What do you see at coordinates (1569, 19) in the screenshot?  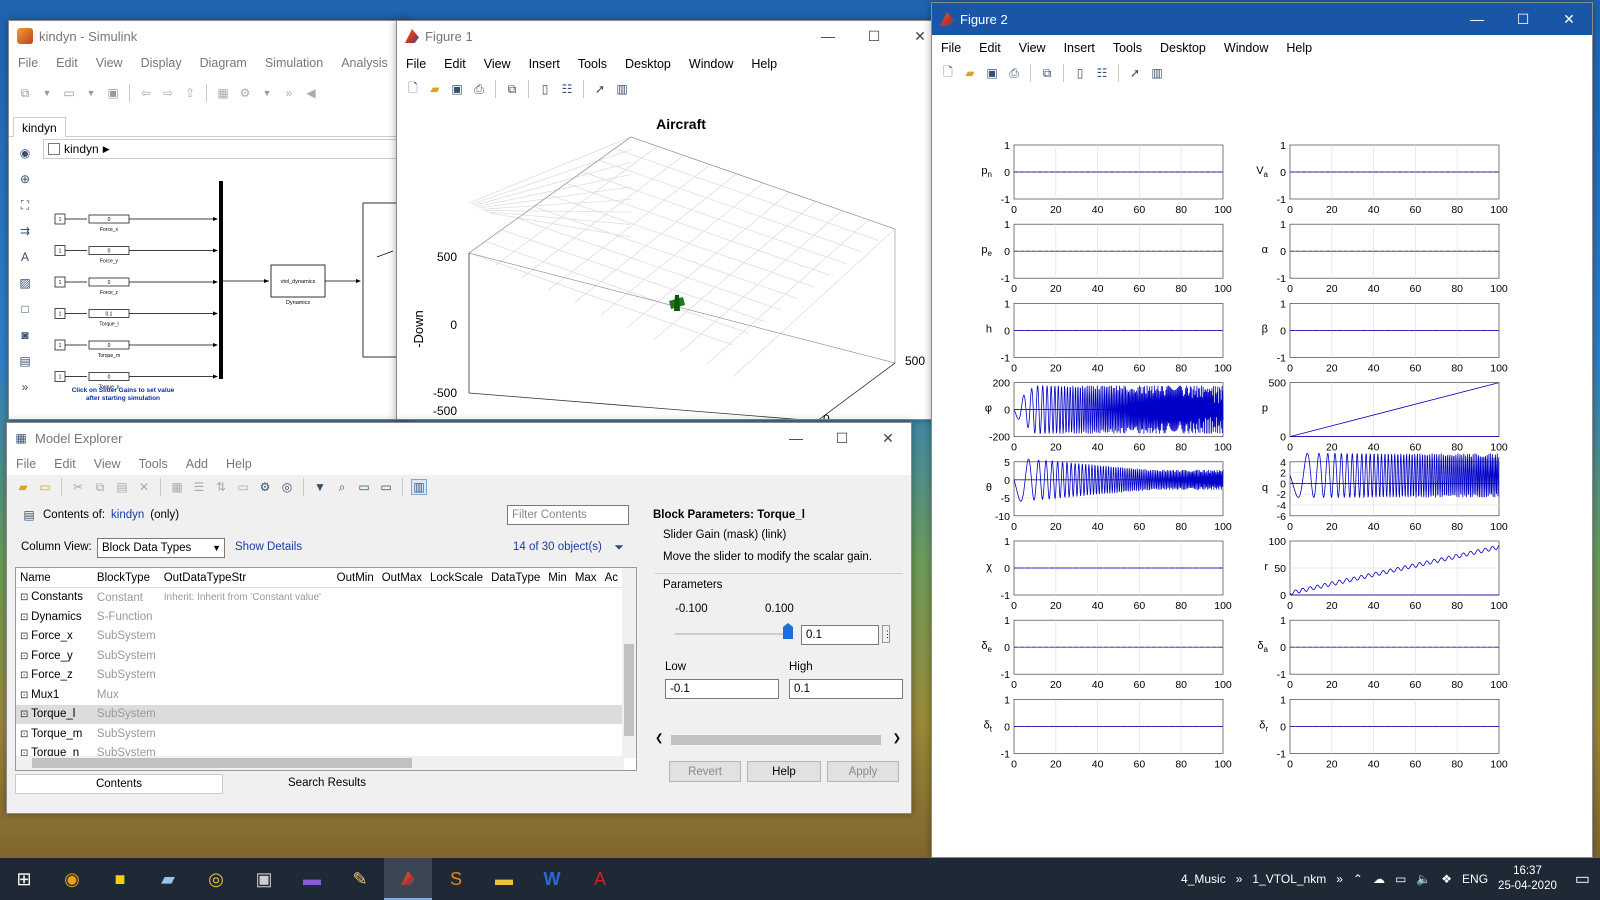 I see `close-button: ✕` at bounding box center [1569, 19].